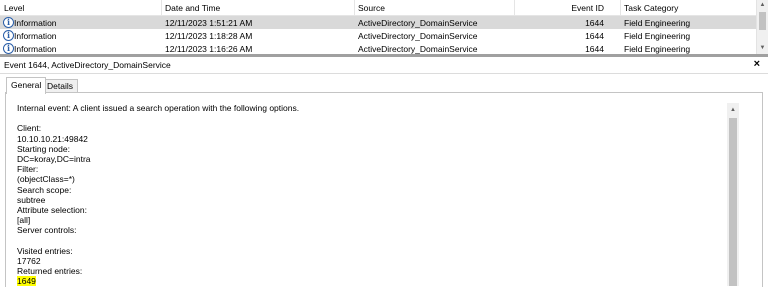 This screenshot has width=768, height=287. I want to click on description-line: 10.10.10.21:49842, so click(52, 138).